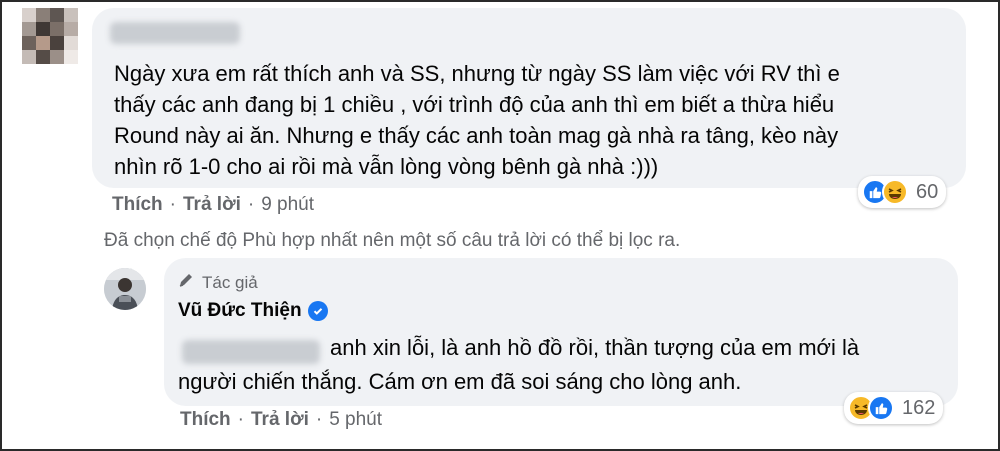 The width and height of the screenshot is (1000, 451). I want to click on author-badge: Tác giả, so click(218, 282).